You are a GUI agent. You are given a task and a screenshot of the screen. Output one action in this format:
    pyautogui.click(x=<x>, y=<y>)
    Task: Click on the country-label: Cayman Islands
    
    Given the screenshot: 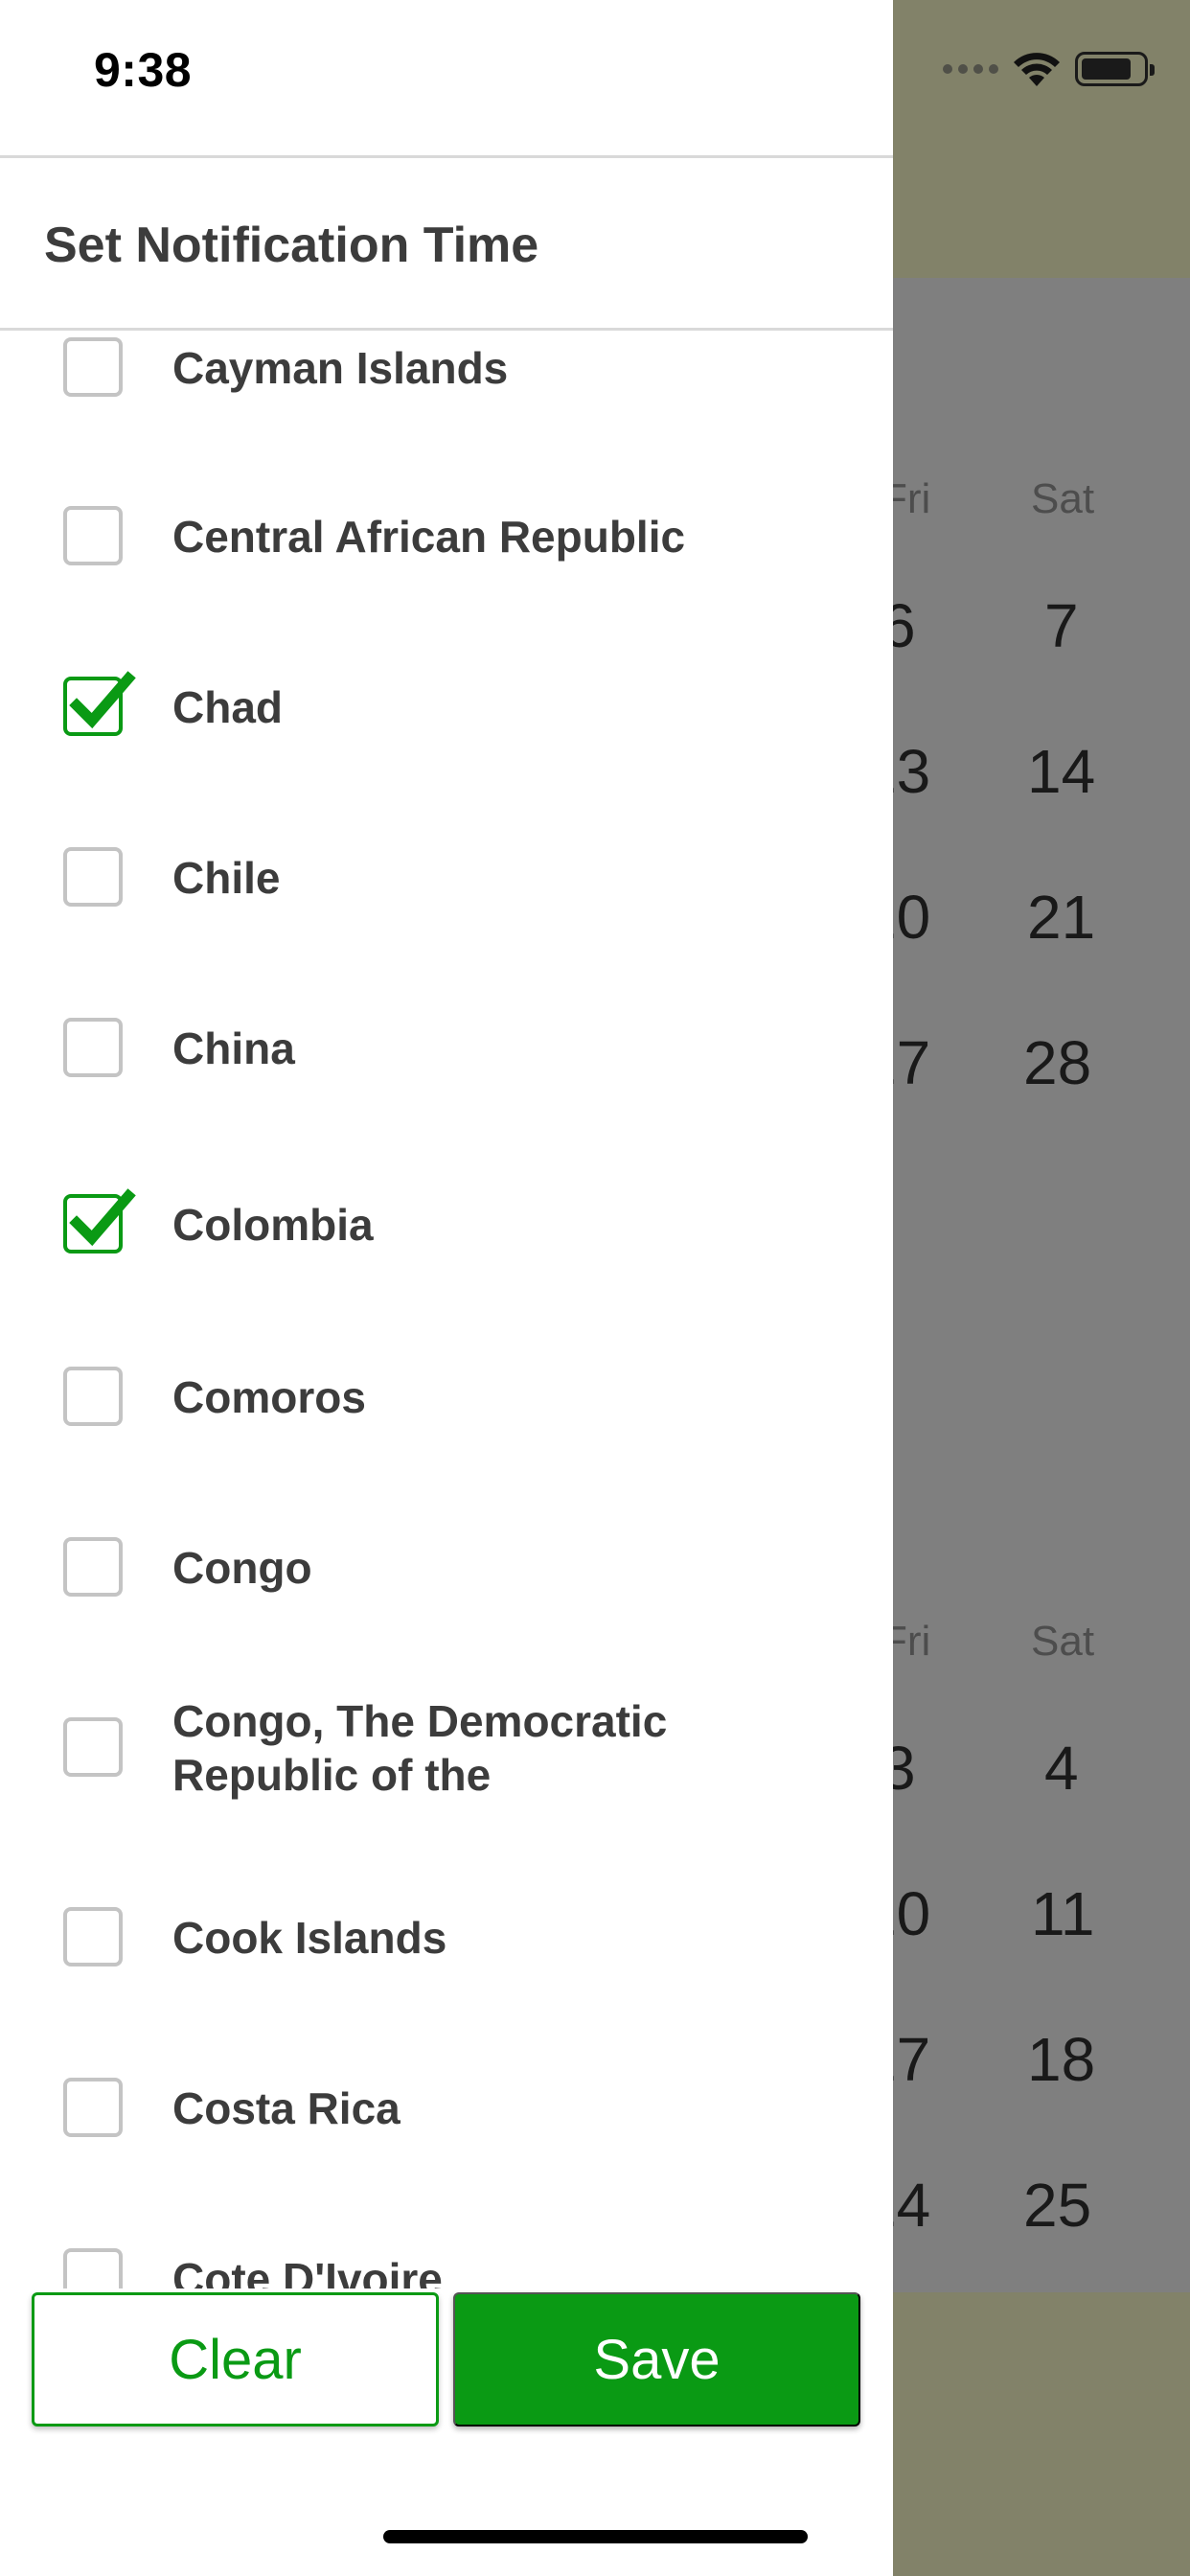 What is the action you would take?
    pyautogui.click(x=341, y=368)
    